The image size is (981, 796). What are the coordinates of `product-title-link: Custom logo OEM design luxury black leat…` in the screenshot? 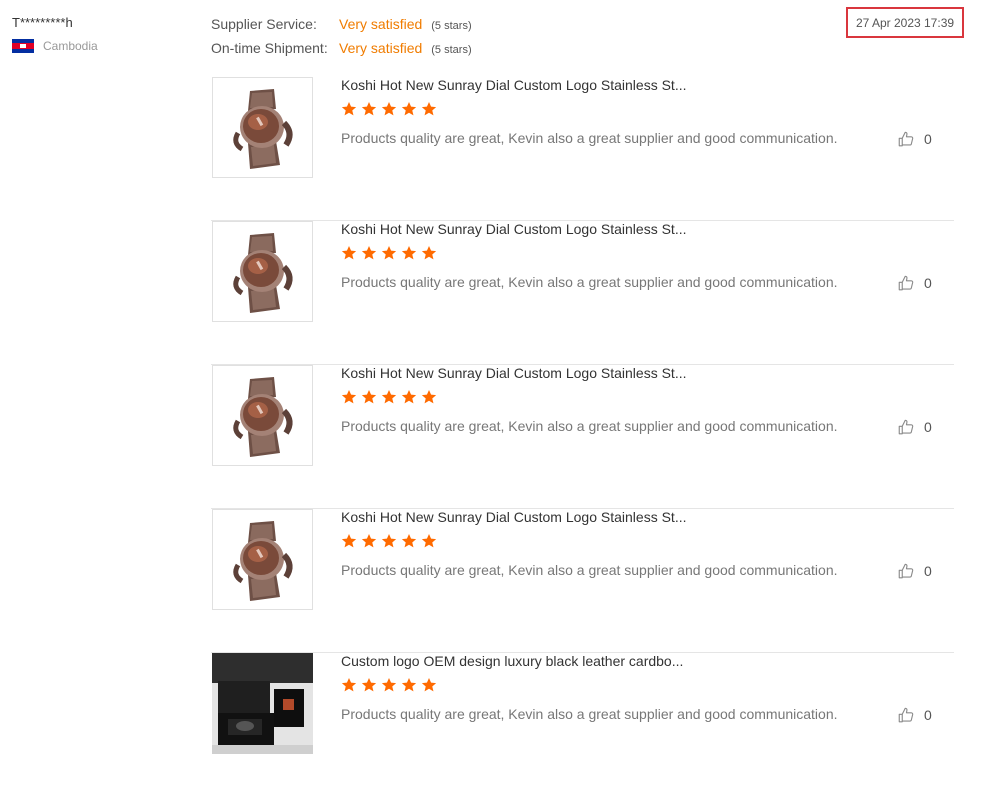 It's located at (512, 661).